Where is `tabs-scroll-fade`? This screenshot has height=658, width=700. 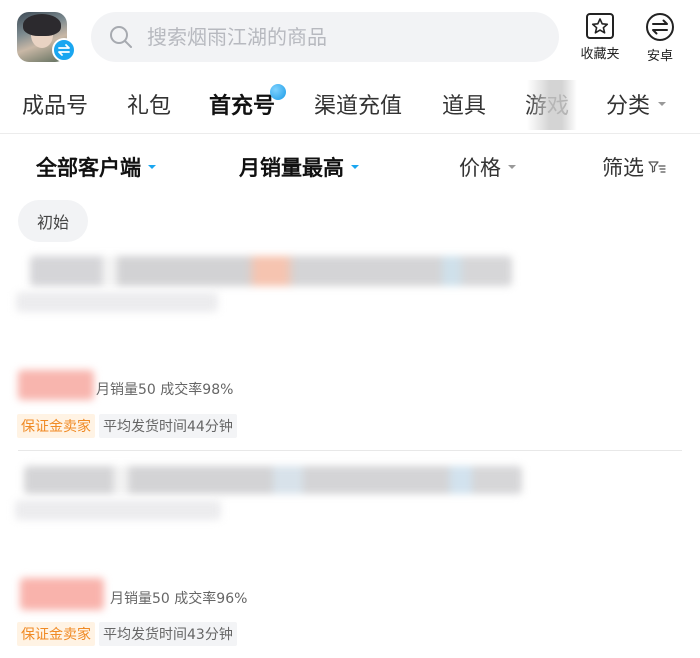
tabs-scroll-fade is located at coordinates (552, 105).